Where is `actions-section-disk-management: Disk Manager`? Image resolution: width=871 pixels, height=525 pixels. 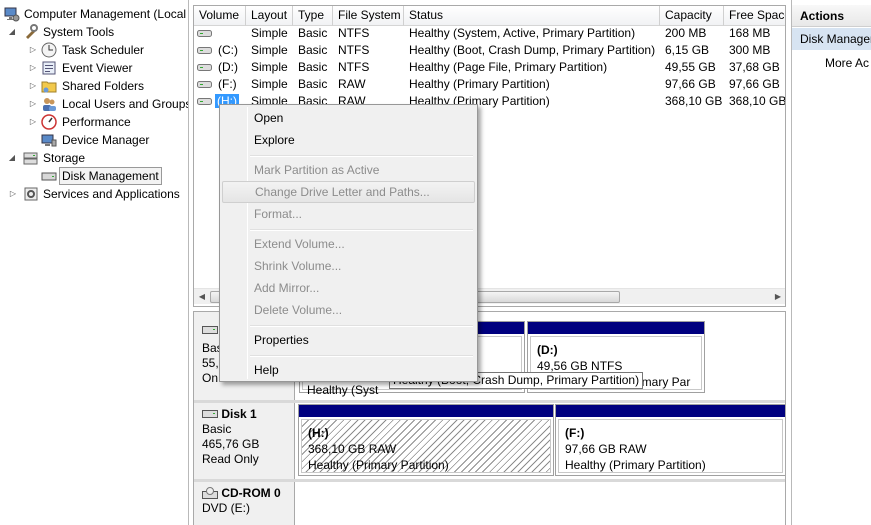
actions-section-disk-management: Disk Manager is located at coordinates (831, 39).